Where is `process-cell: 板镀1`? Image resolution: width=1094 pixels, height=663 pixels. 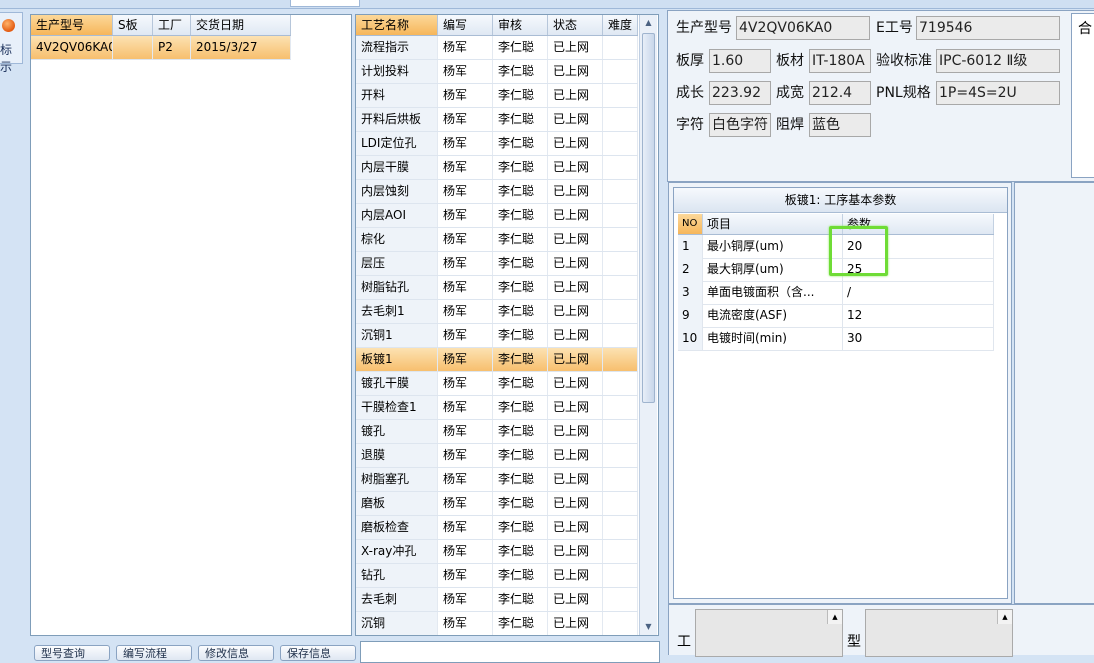
process-cell: 板镀1 is located at coordinates (397, 359).